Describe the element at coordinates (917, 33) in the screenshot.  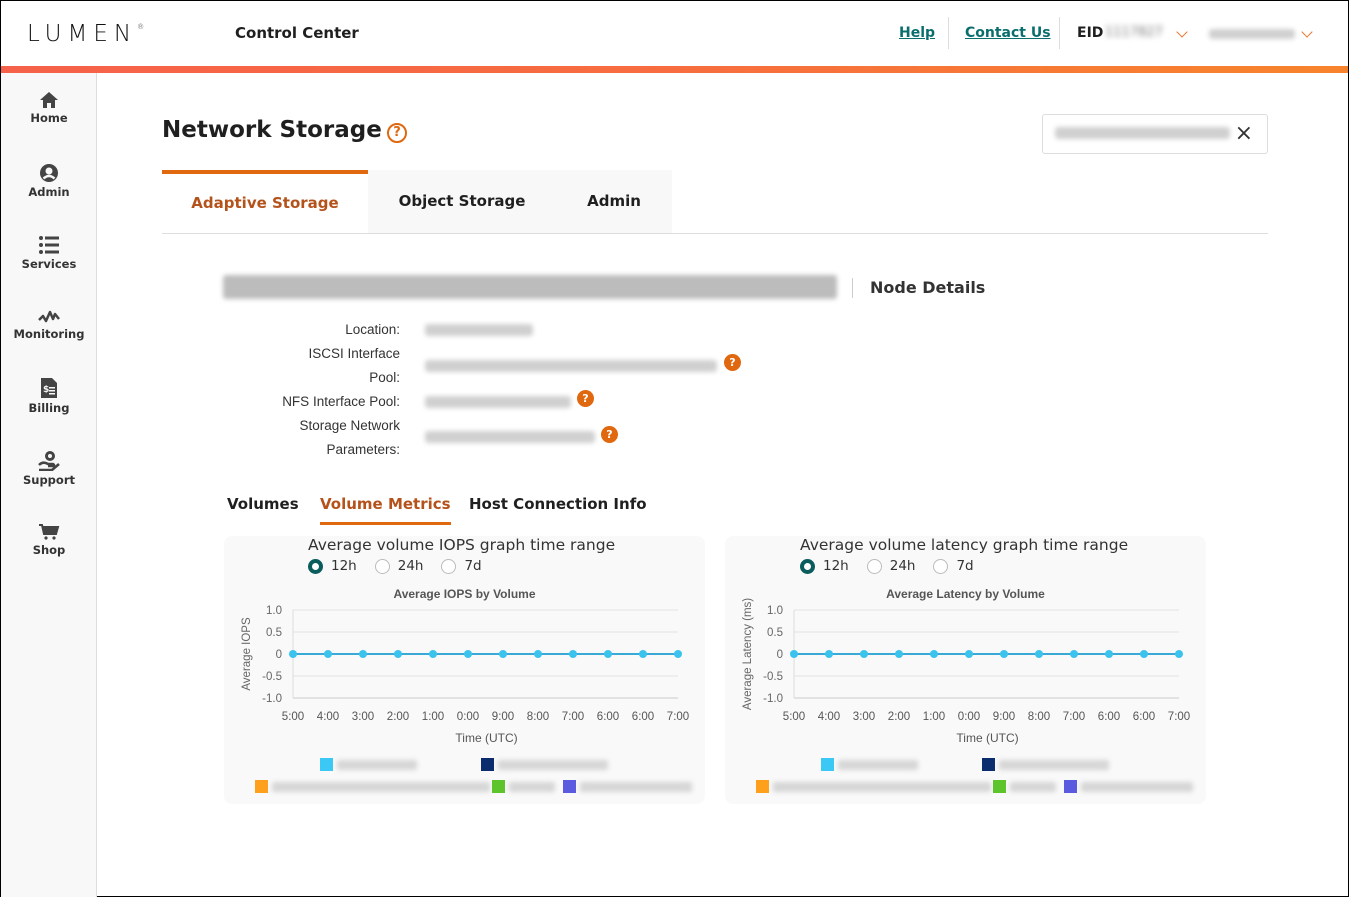
I see `help-link: Help` at that location.